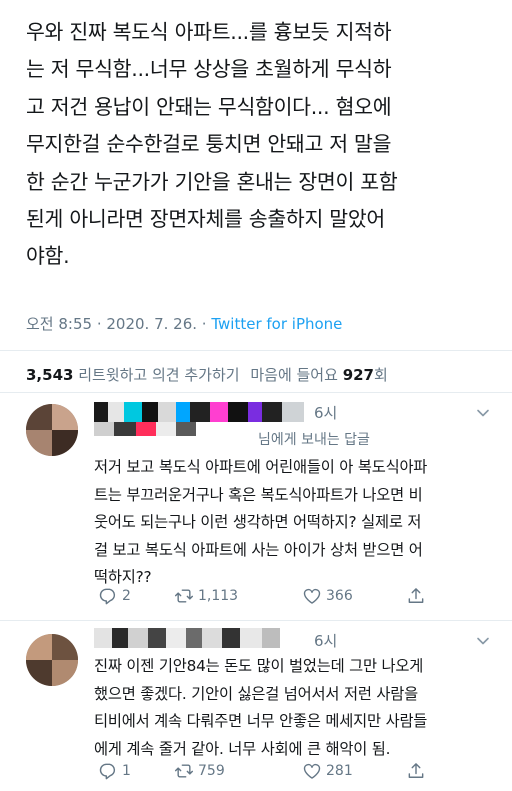 This screenshot has height=791, width=512. What do you see at coordinates (256, 350) in the screenshot?
I see `divider` at bounding box center [256, 350].